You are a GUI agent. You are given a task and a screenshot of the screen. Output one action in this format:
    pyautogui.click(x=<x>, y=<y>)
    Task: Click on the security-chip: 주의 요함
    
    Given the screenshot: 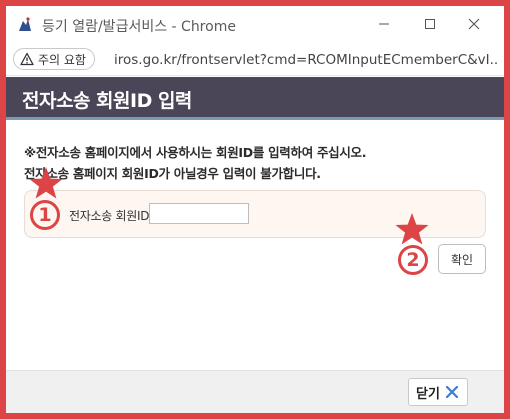 What is the action you would take?
    pyautogui.click(x=54, y=59)
    